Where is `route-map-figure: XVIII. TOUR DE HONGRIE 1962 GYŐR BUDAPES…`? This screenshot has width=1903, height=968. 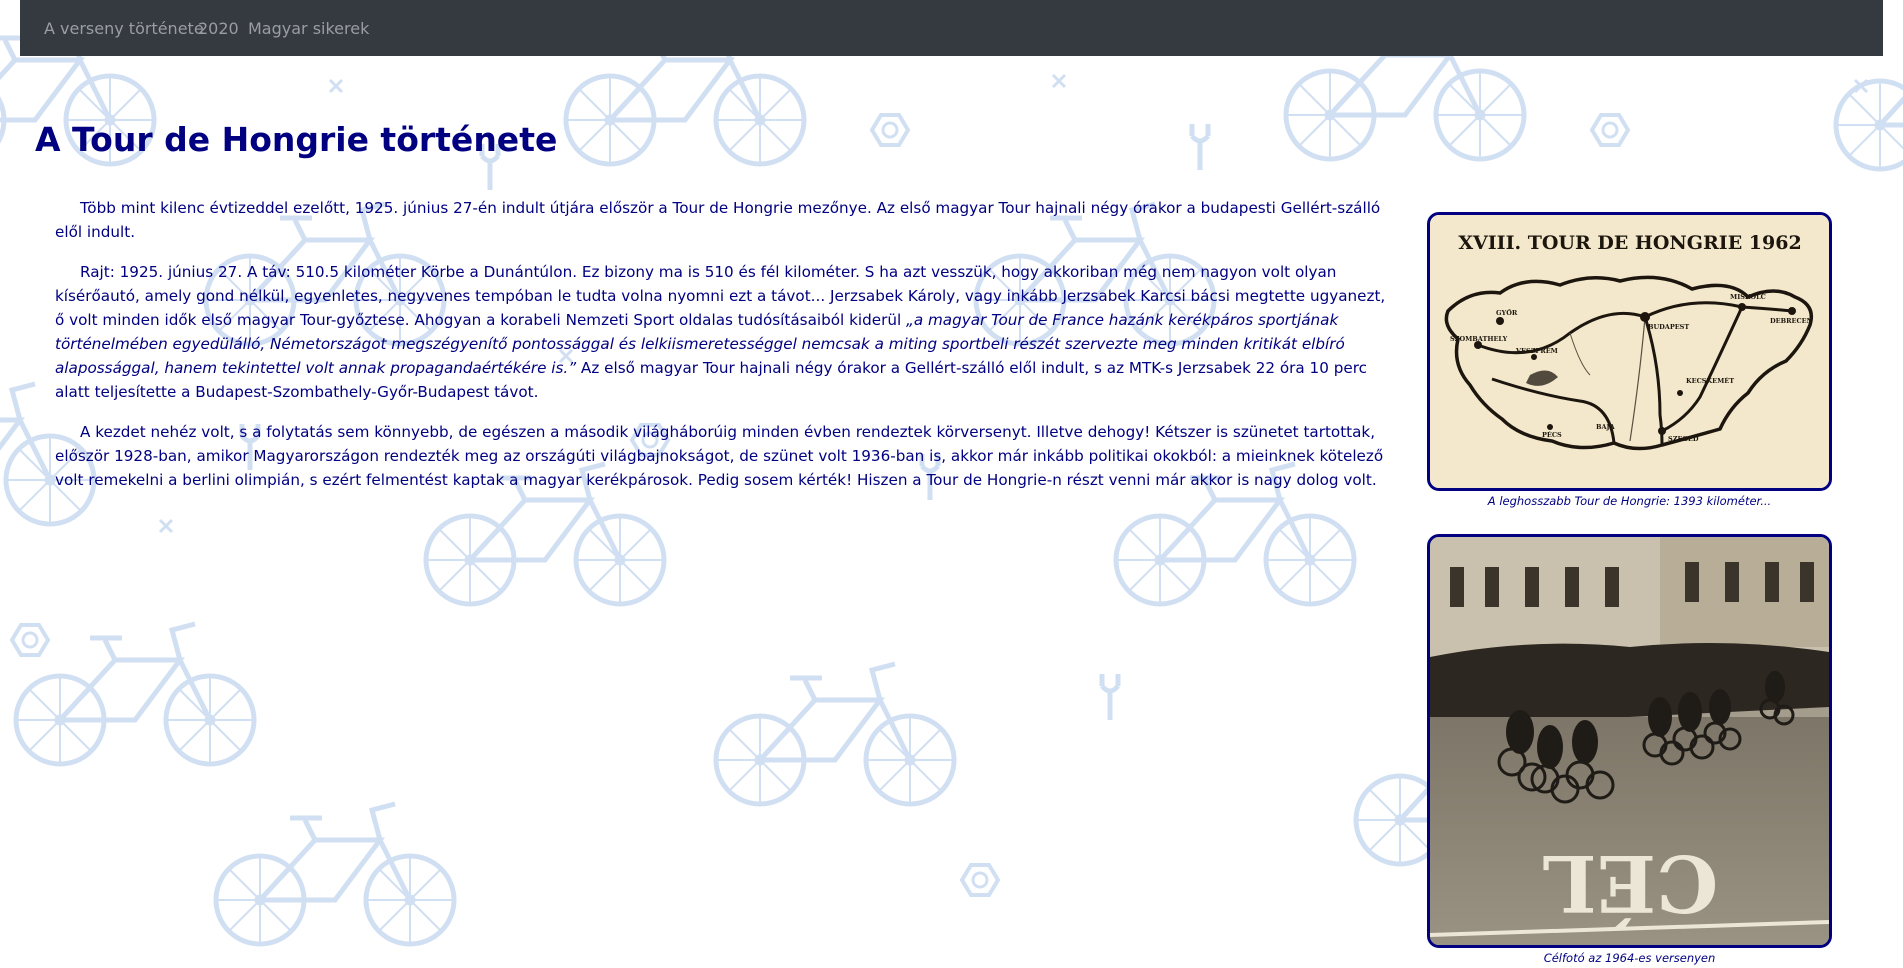
route-map-figure: XVIII. TOUR DE HONGRIE 1962 GYŐR BUDAPES… is located at coordinates (1629, 360).